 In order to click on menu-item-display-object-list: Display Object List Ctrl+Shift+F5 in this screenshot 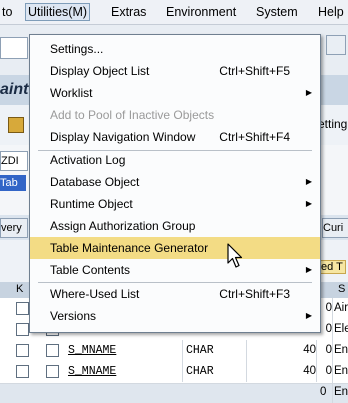, I will do `click(175, 71)`.